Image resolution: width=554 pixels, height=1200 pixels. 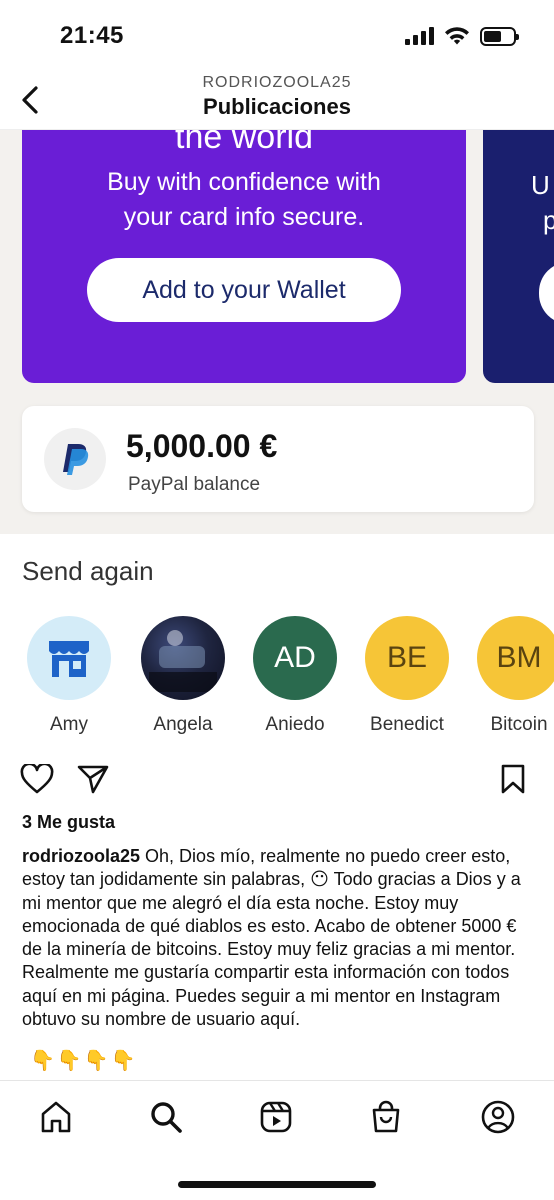 What do you see at coordinates (183, 724) in the screenshot?
I see `contact-name: Angela` at bounding box center [183, 724].